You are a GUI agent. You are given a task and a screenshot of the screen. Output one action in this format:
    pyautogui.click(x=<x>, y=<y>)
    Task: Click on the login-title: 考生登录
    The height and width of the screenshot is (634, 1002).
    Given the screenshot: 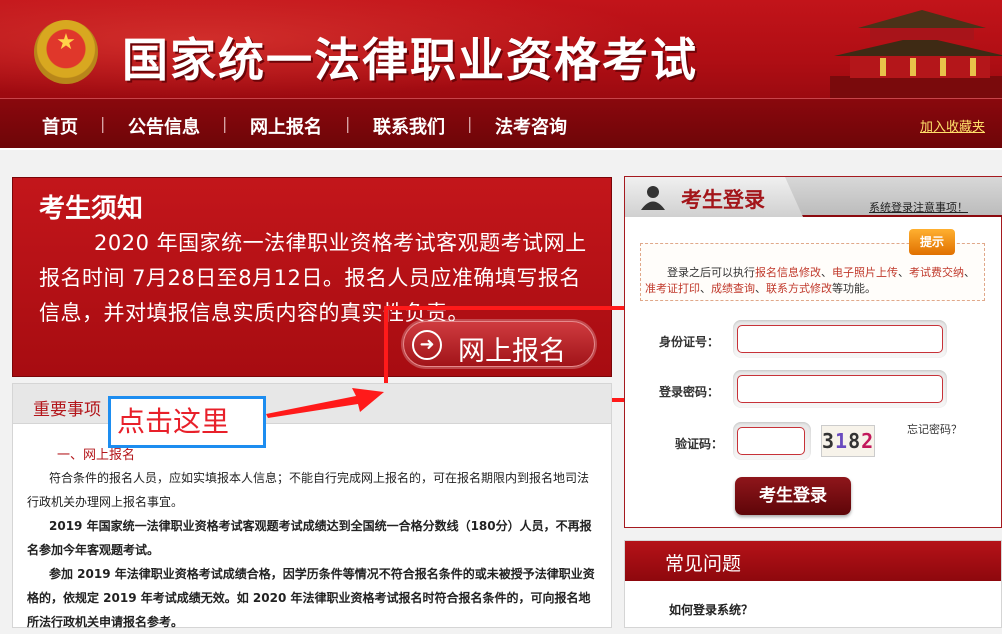 What is the action you would take?
    pyautogui.click(x=723, y=199)
    